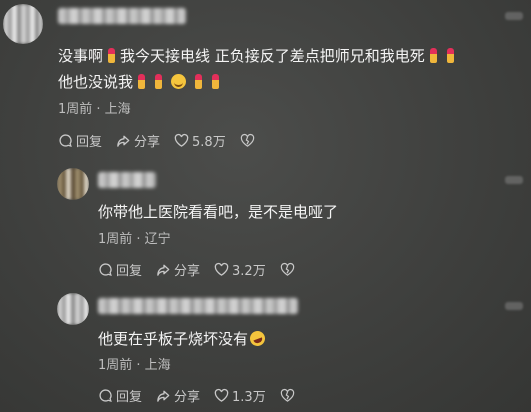  What do you see at coordinates (183, 339) in the screenshot?
I see `comment-text: 他更在乎板子烧坏没有` at bounding box center [183, 339].